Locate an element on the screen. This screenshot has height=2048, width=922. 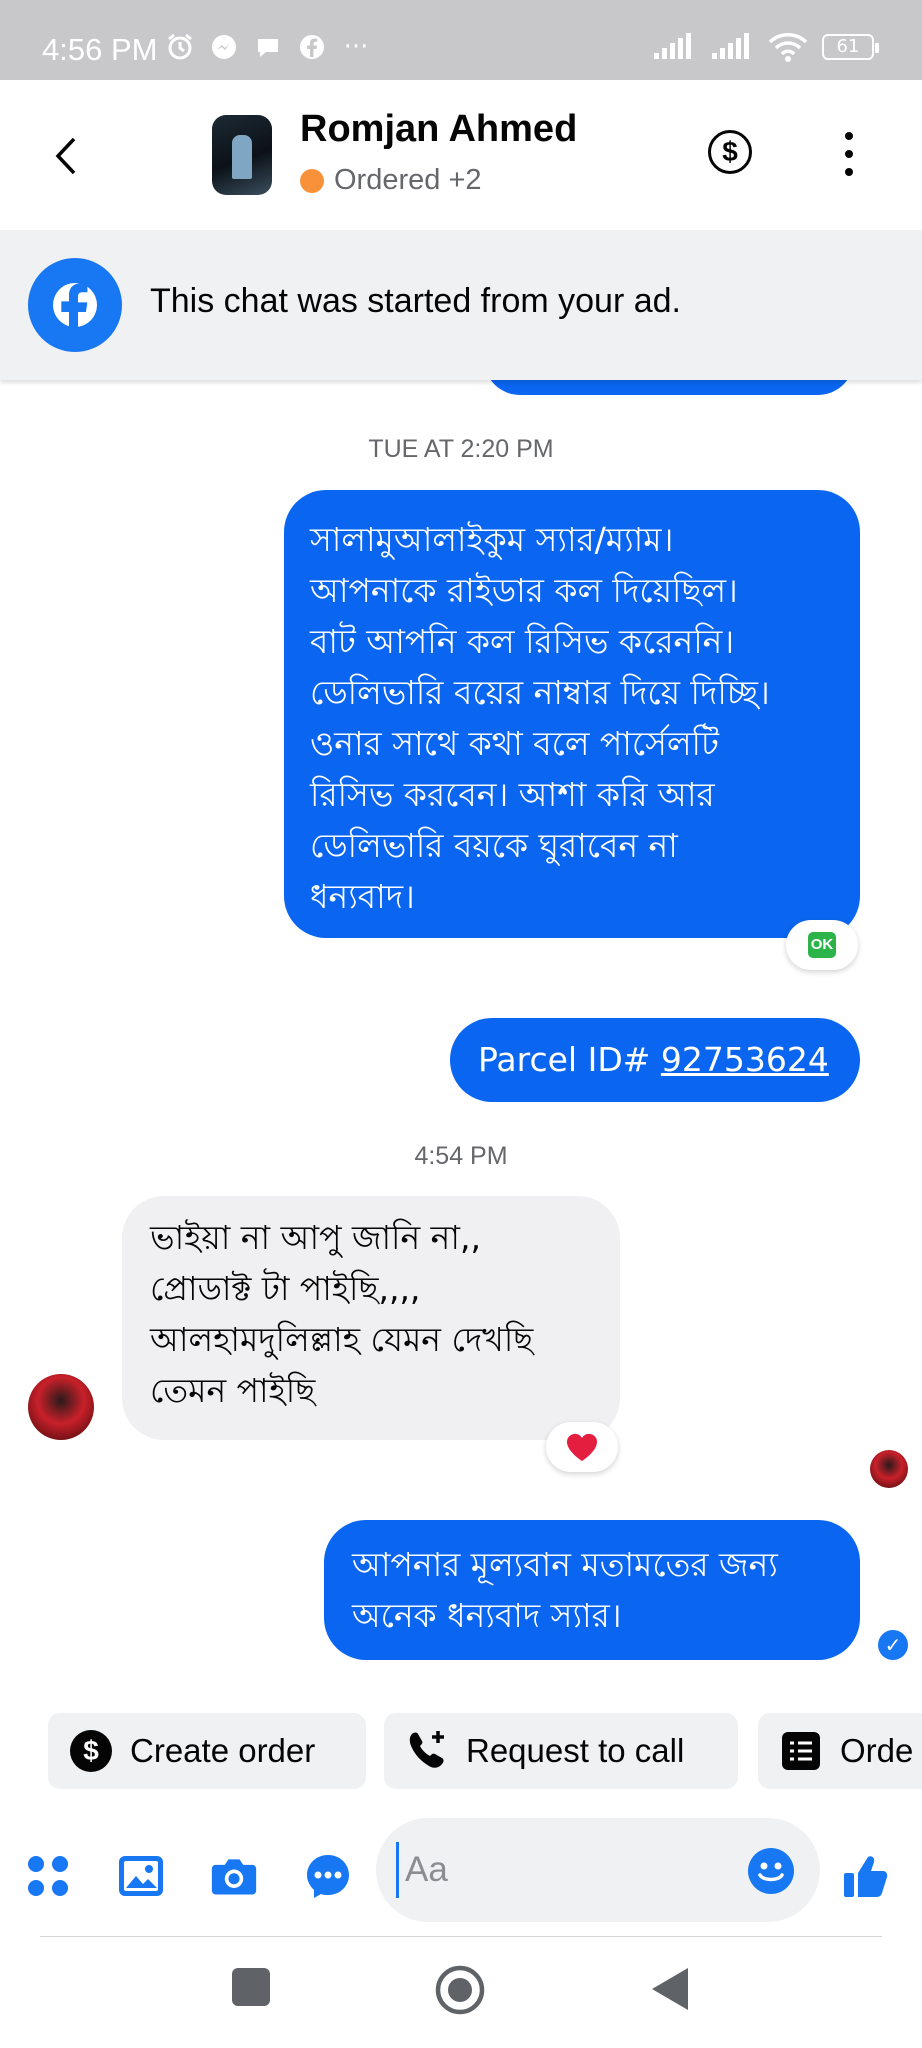
messenger-icon is located at coordinates (224, 47).